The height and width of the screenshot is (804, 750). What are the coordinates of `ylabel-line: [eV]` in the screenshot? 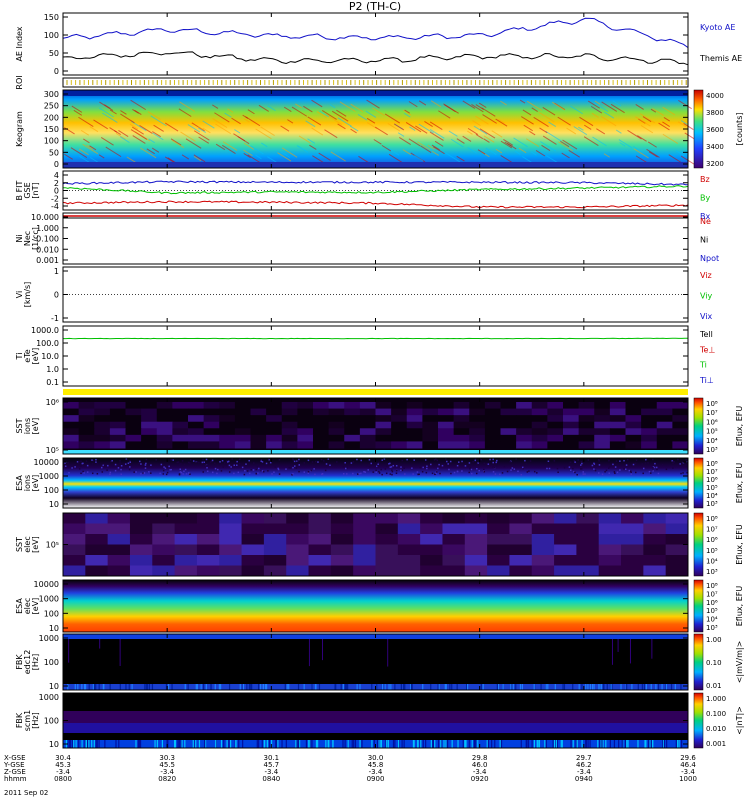 It's located at (35, 544).